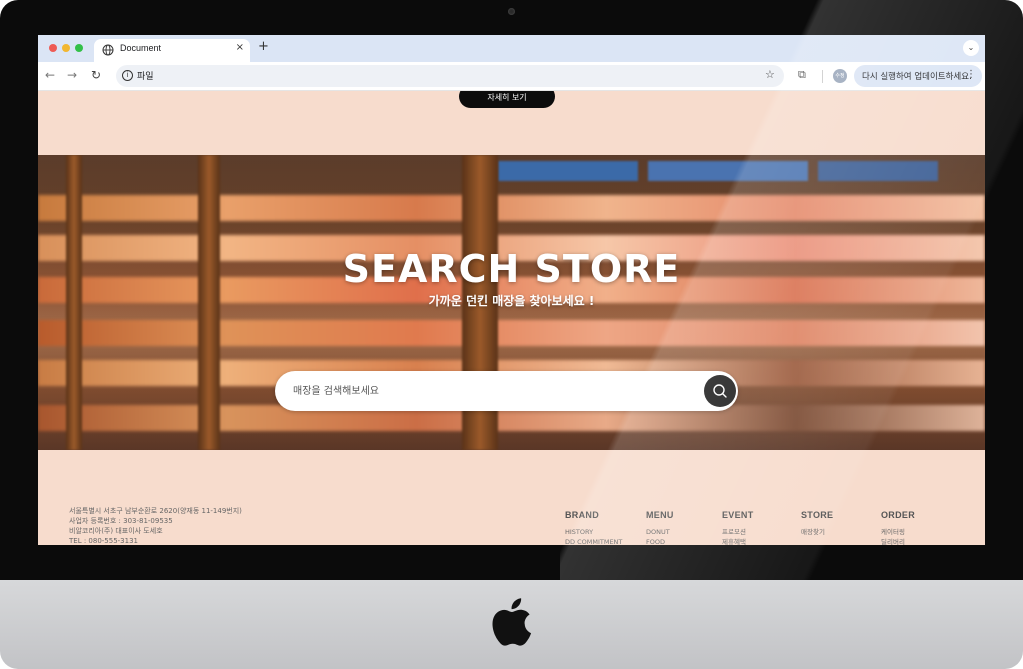 The width and height of the screenshot is (1023, 669). I want to click on footer-column-event: EVENT 프로모션 제휴혜택, so click(738, 527).